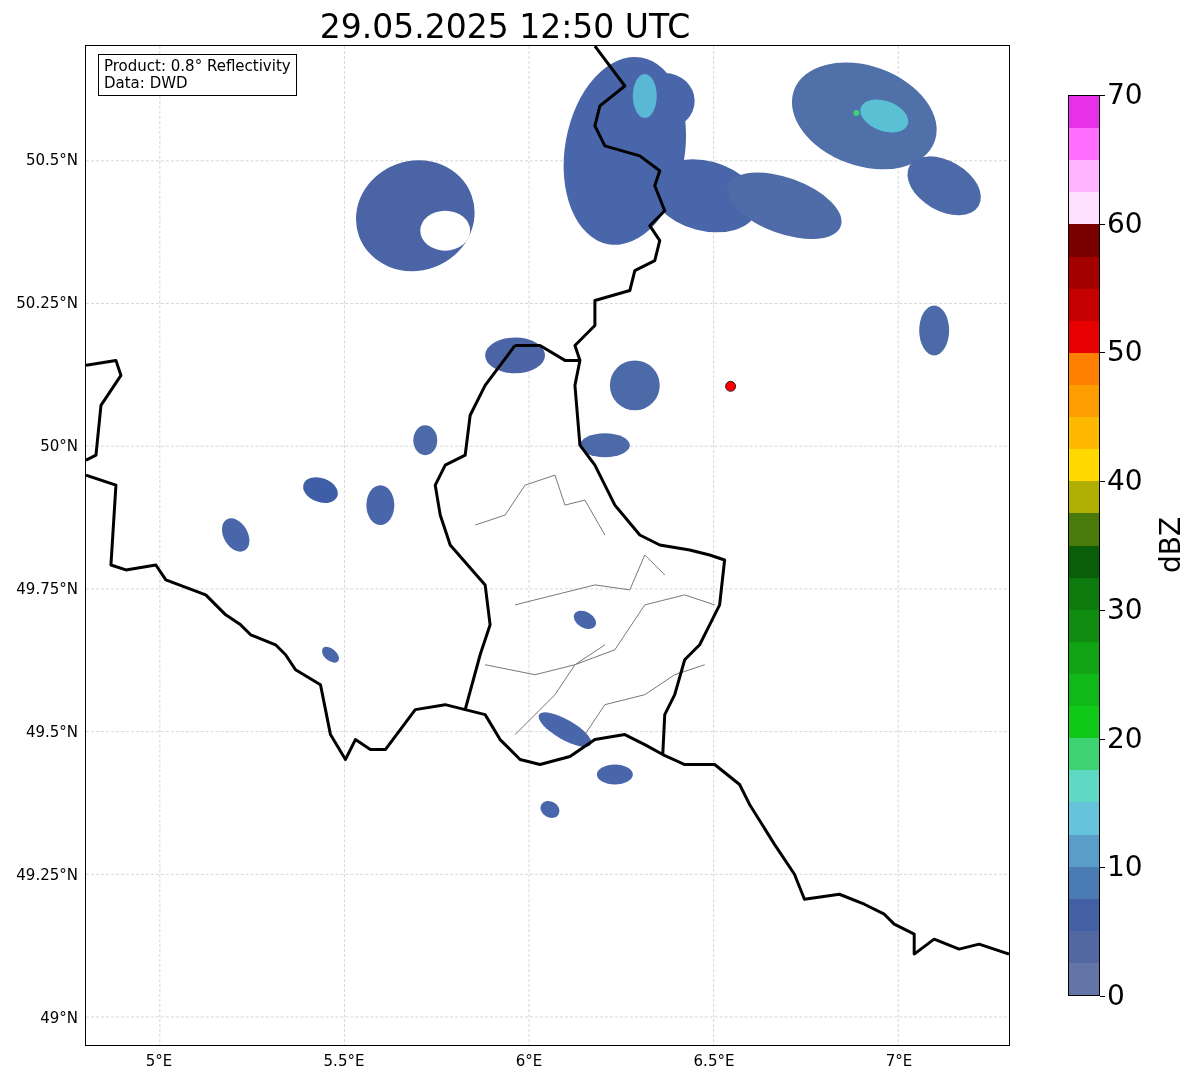 The width and height of the screenshot is (1202, 1081). I want to click on latitude-label: 49.75°N, so click(47, 589).